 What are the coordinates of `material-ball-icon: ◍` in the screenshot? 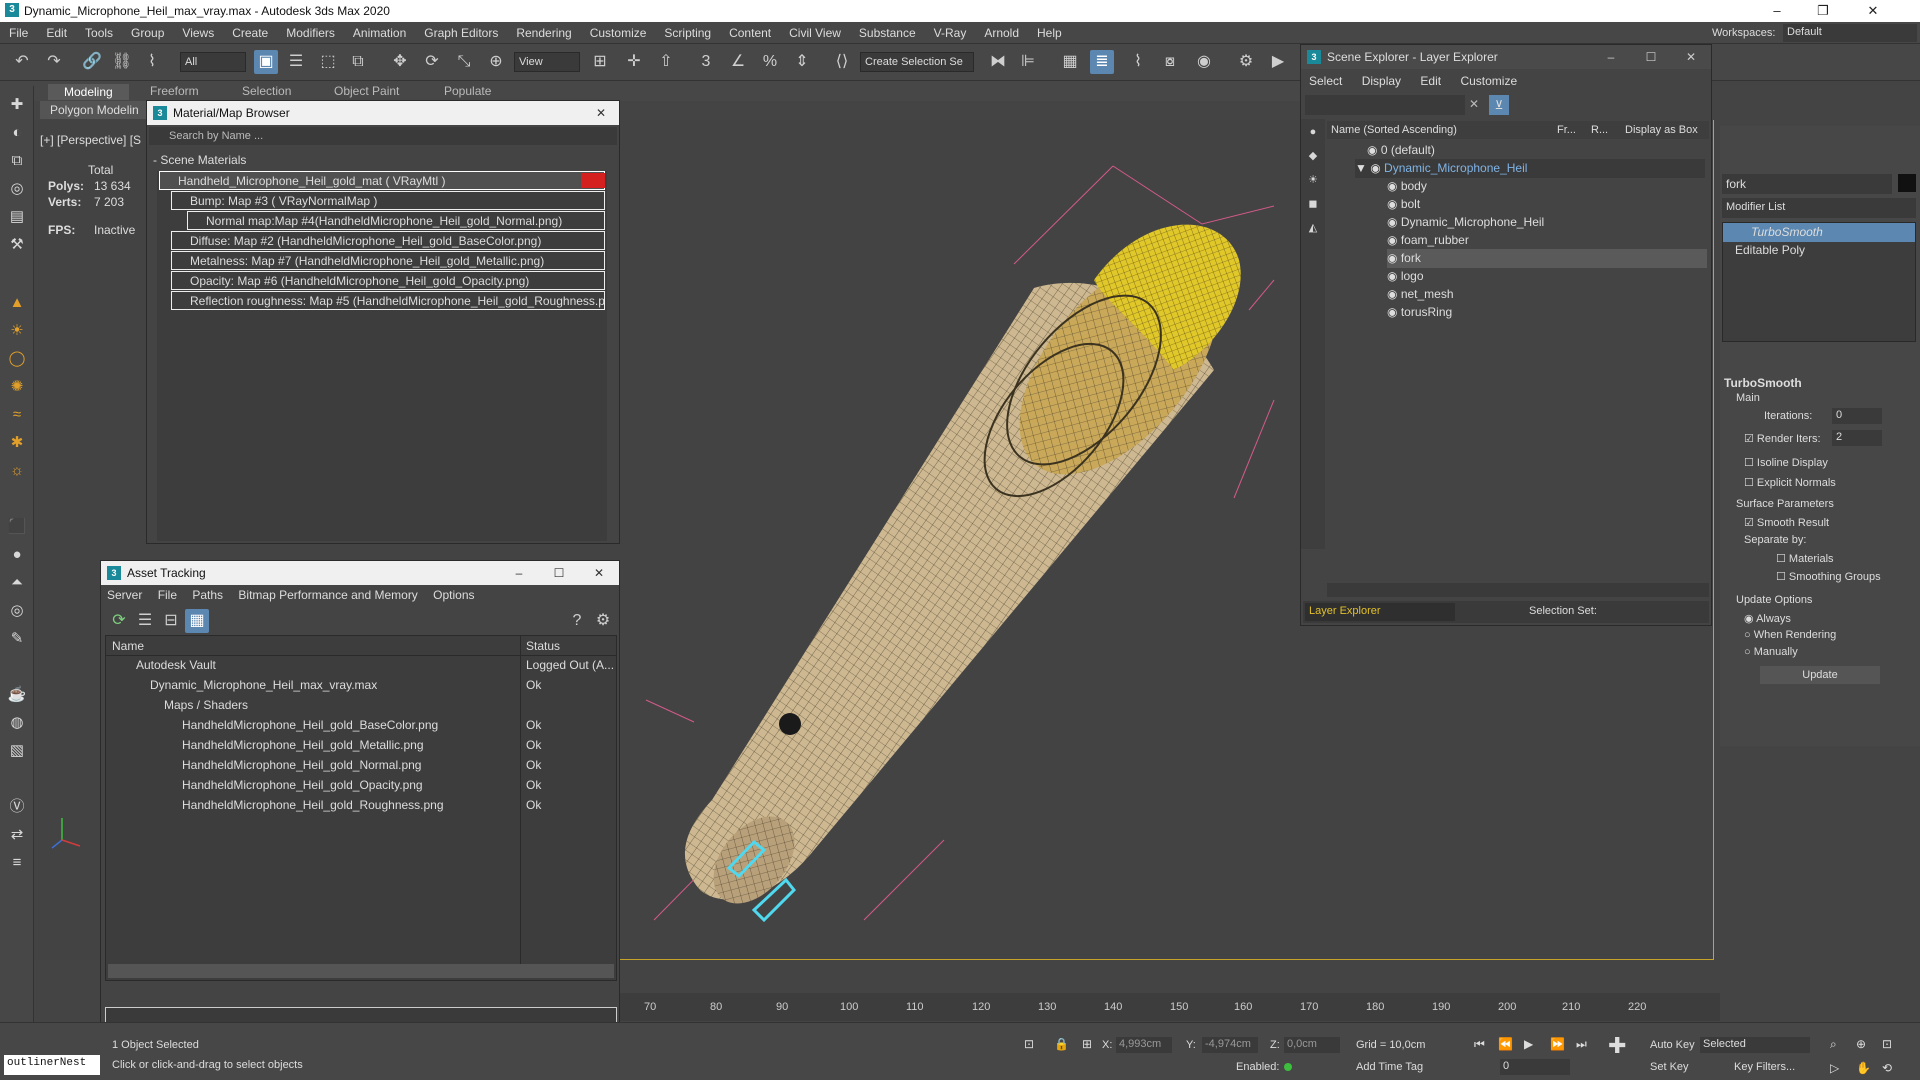 It's located at (17, 723).